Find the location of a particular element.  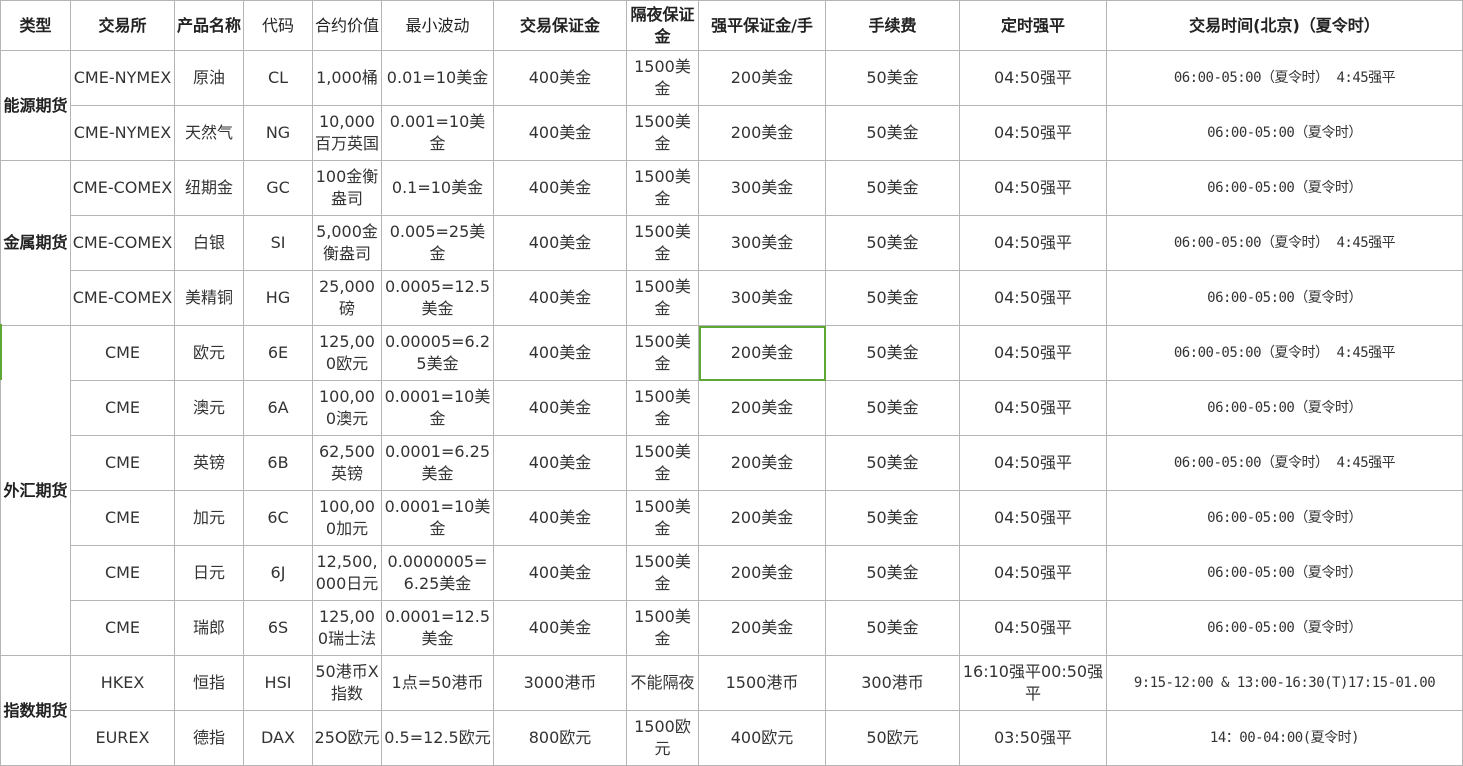

min-tick-cell: 0.0000005=6.25美金 is located at coordinates (437, 573).